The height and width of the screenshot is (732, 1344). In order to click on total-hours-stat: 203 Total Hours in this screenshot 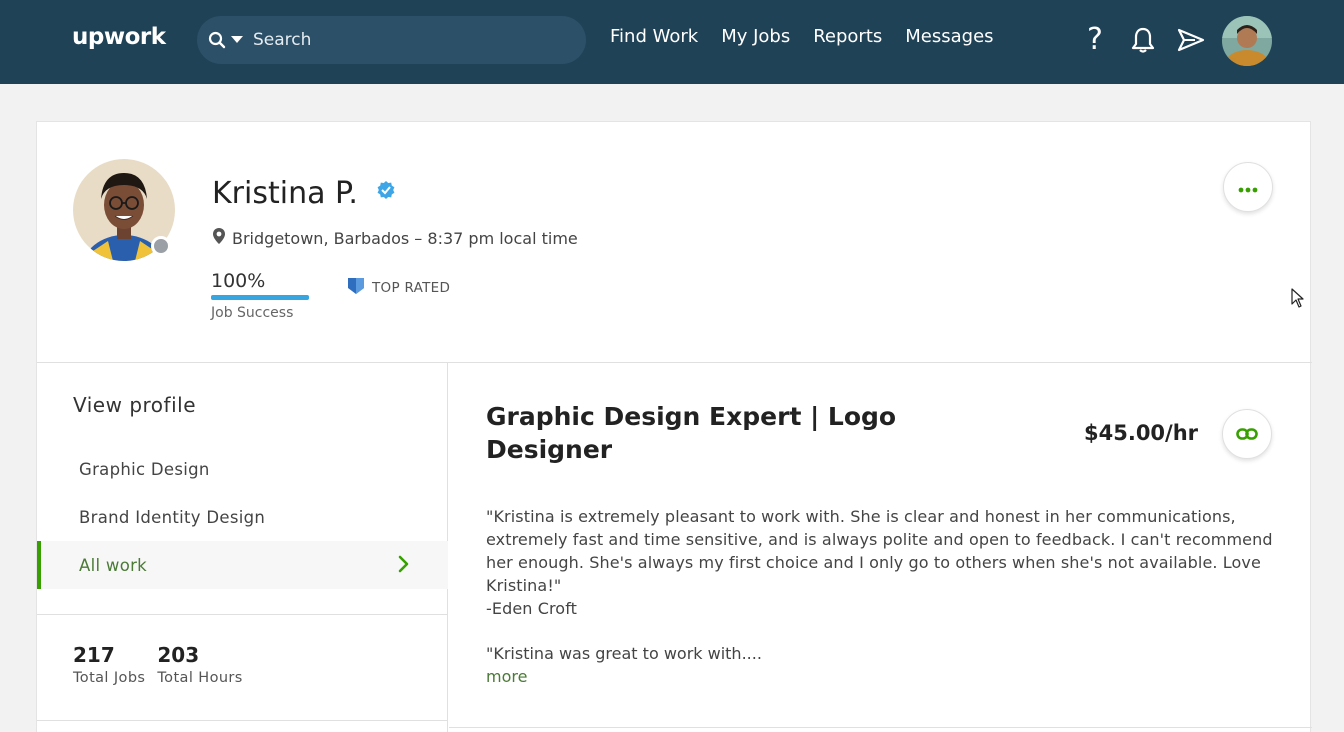, I will do `click(199, 664)`.